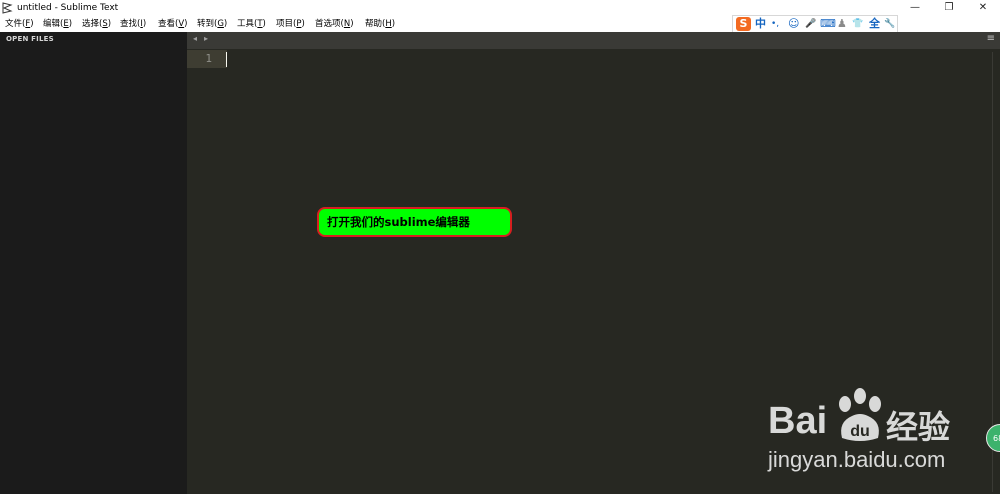  I want to click on line-number: 1, so click(208, 58).